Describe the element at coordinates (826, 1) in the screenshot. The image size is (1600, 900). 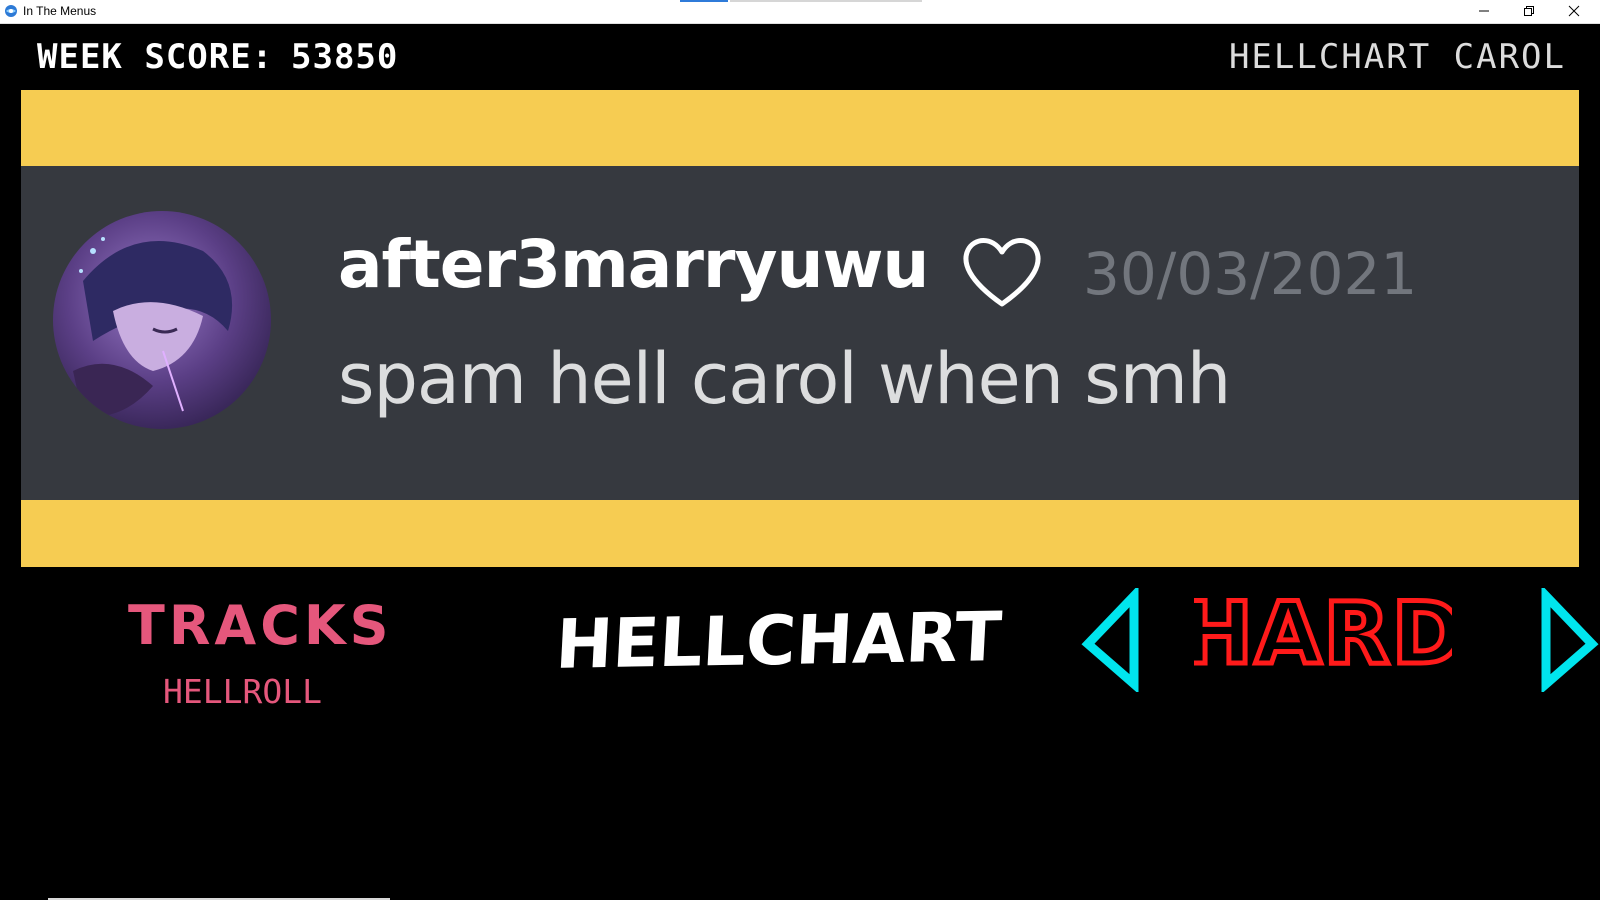
I see `taskbar-focus-indicator-secondary` at that location.